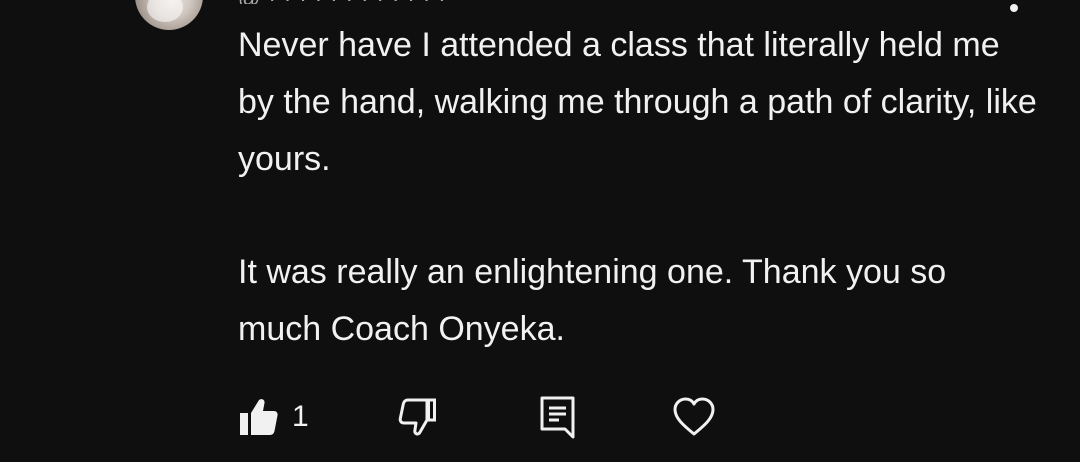  I want to click on heart-icon, so click(694, 416).